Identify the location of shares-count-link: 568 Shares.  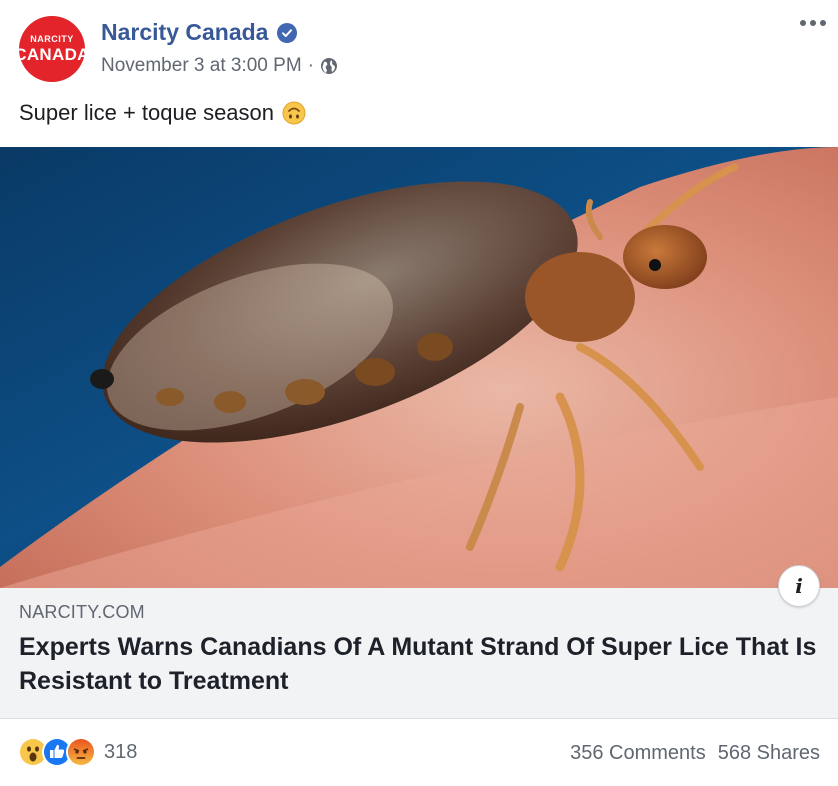
(769, 753).